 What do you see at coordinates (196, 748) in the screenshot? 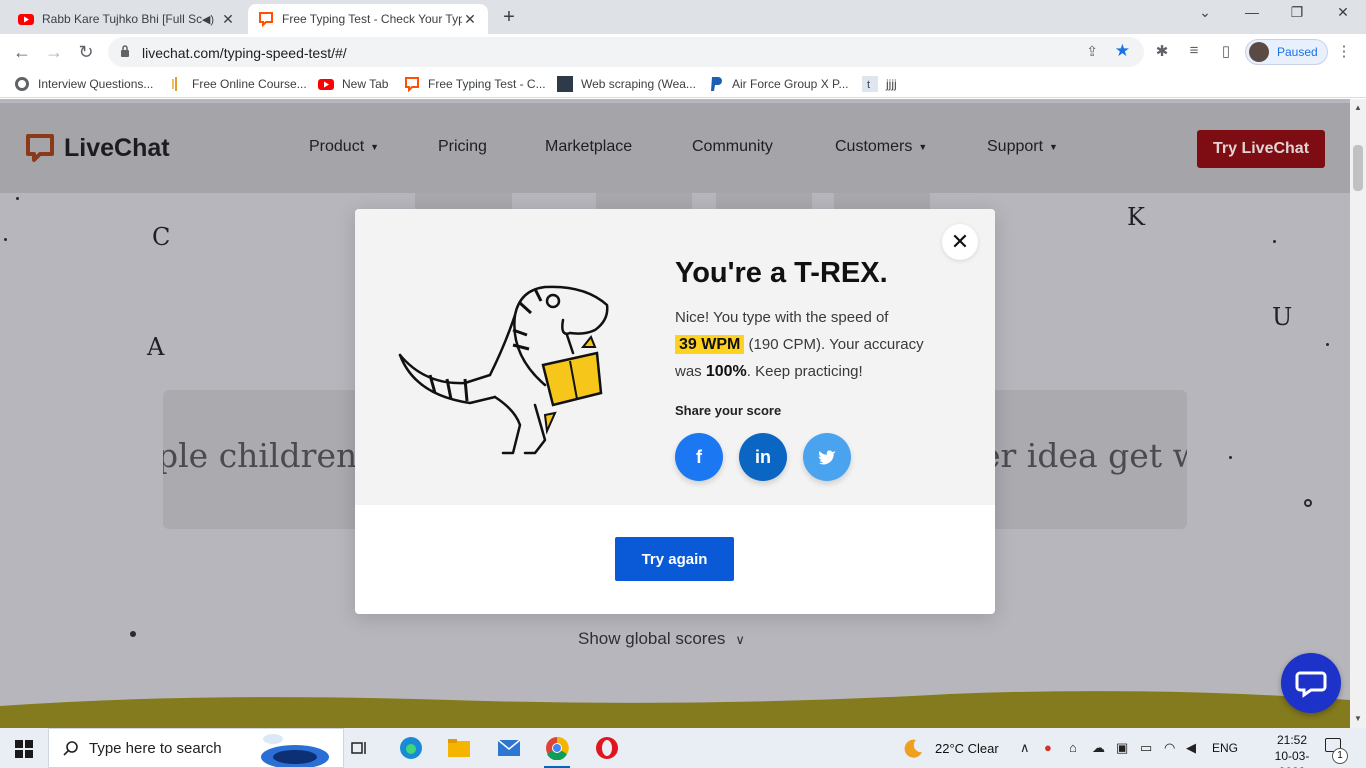
I see `taskbar-search-input: Type here to search` at bounding box center [196, 748].